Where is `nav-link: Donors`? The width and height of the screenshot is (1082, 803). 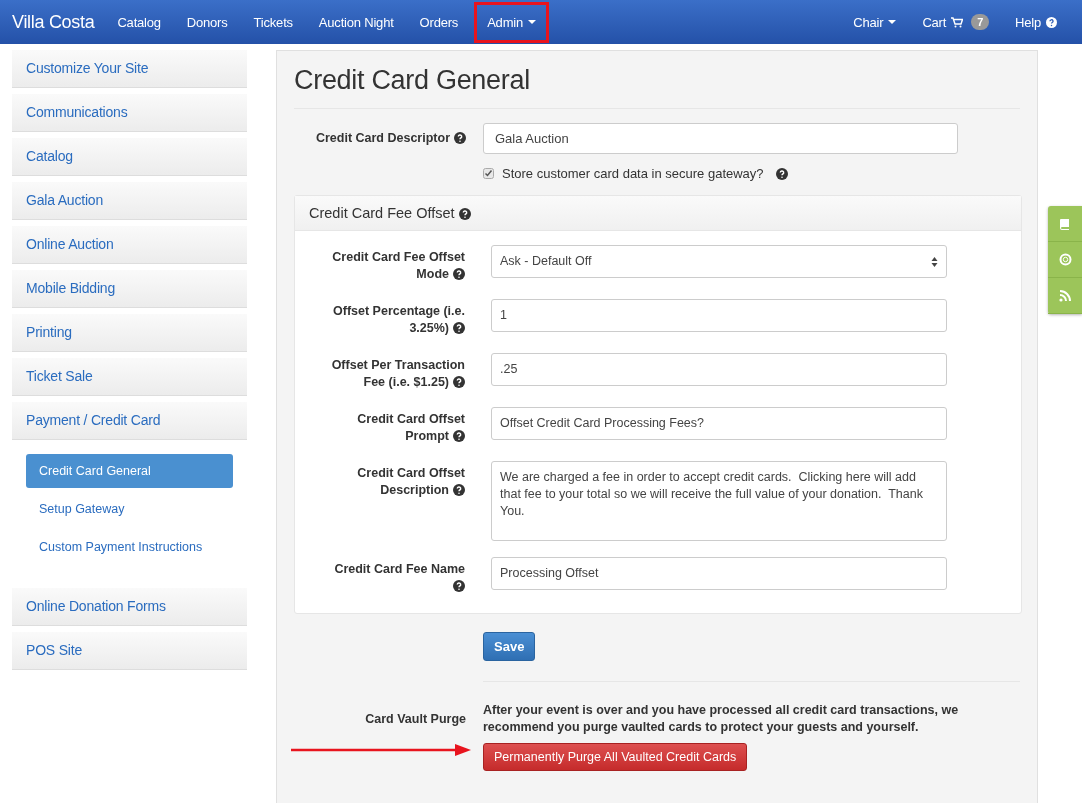
nav-link: Donors is located at coordinates (207, 22).